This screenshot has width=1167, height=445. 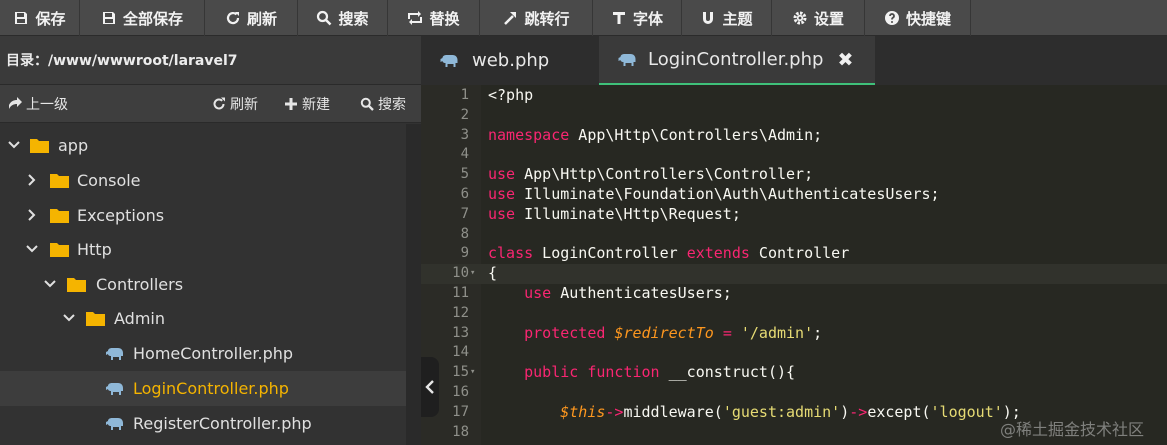 I want to click on code-line: 13 protected $redirectTo = '/admin';, so click(x=794, y=334).